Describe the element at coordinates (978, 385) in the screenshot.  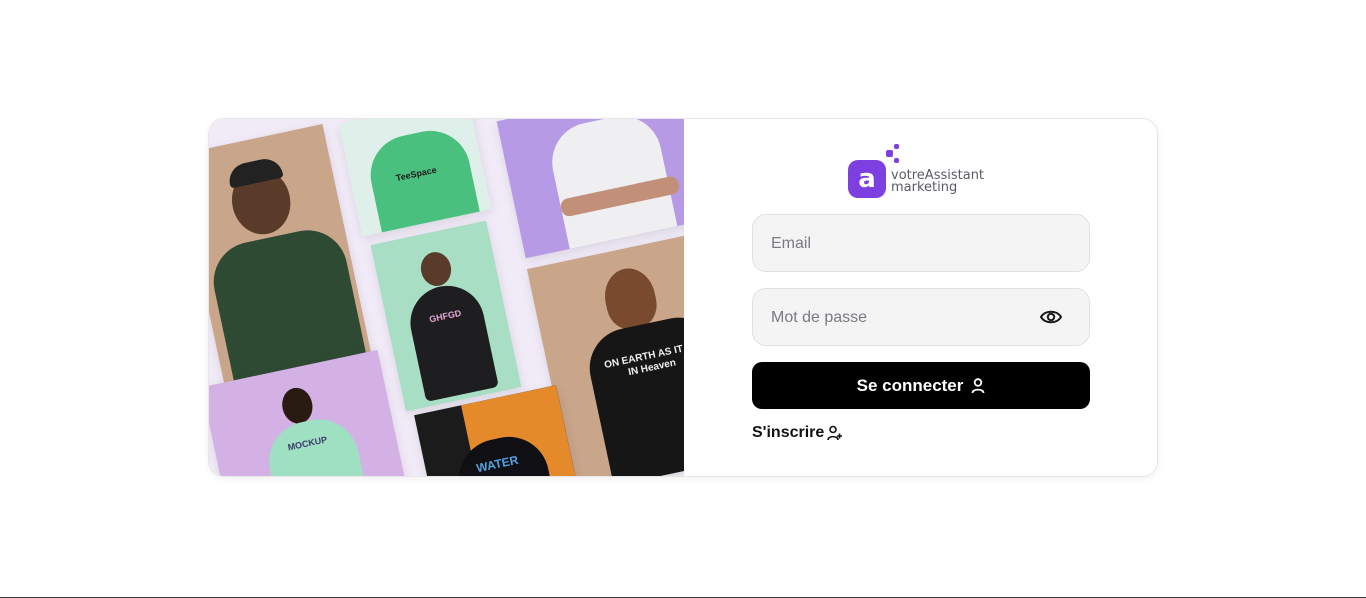
I see `user-icon` at that location.